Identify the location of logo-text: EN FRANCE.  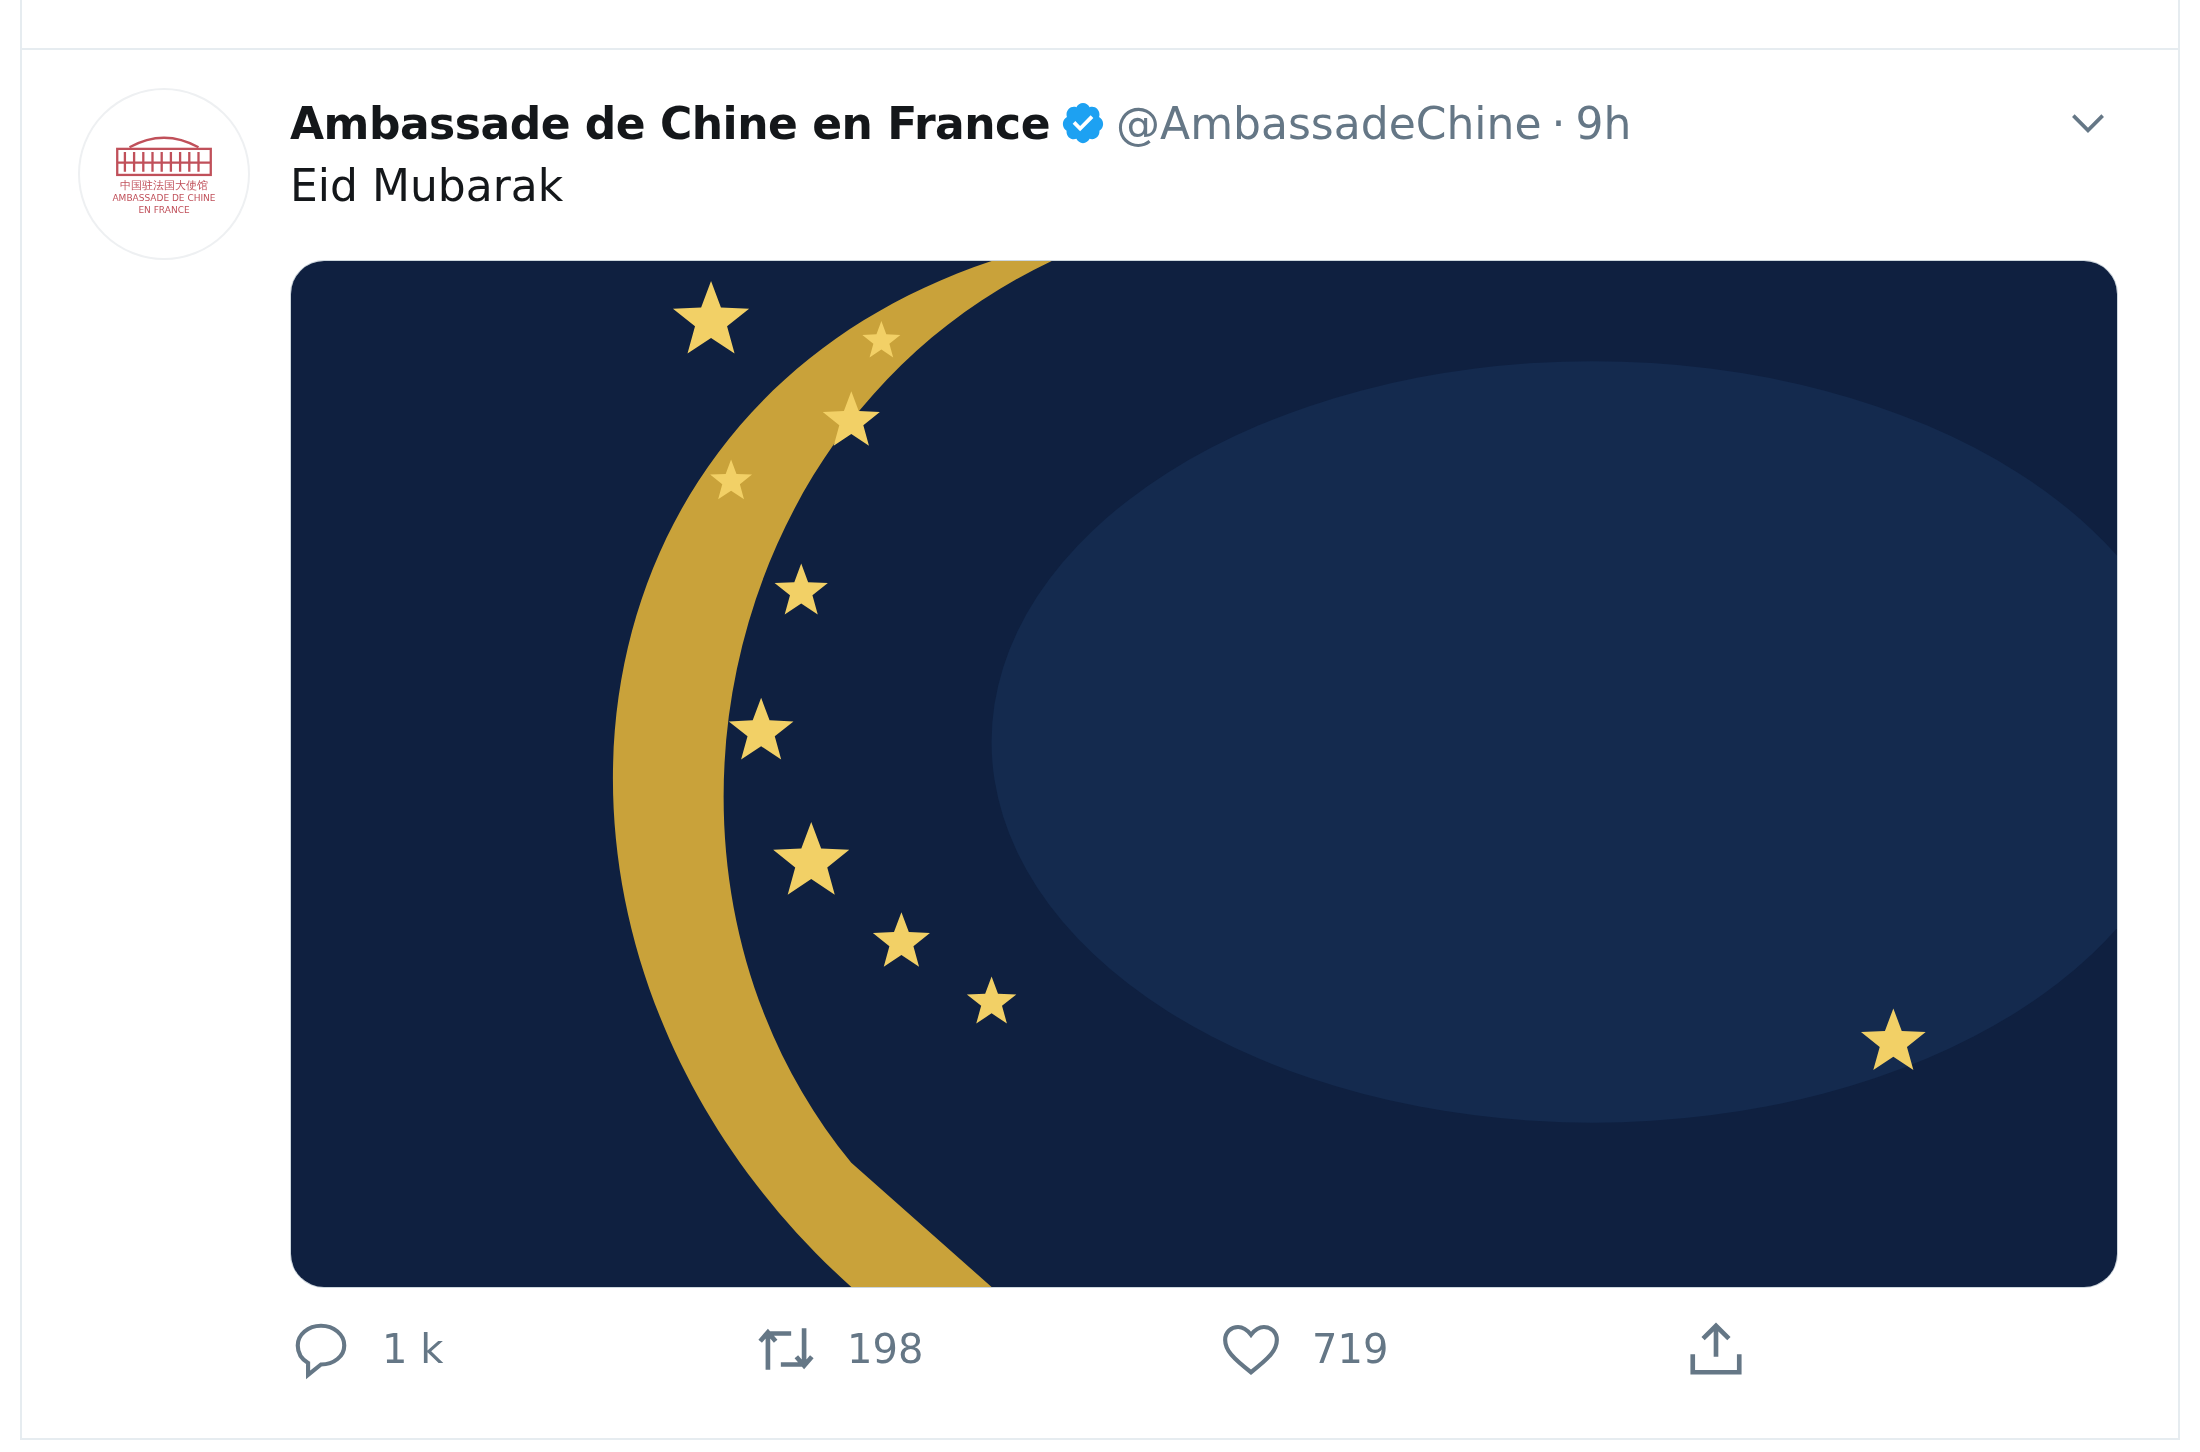
(164, 211).